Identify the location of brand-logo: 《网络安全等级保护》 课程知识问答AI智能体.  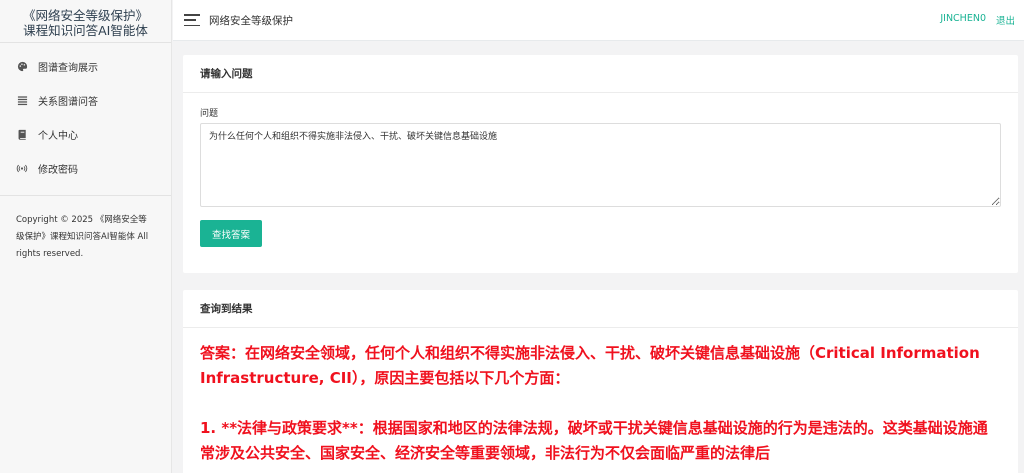
(85, 21).